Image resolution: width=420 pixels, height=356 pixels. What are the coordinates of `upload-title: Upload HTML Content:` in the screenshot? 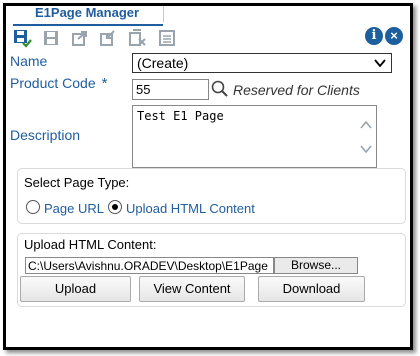 It's located at (90, 244).